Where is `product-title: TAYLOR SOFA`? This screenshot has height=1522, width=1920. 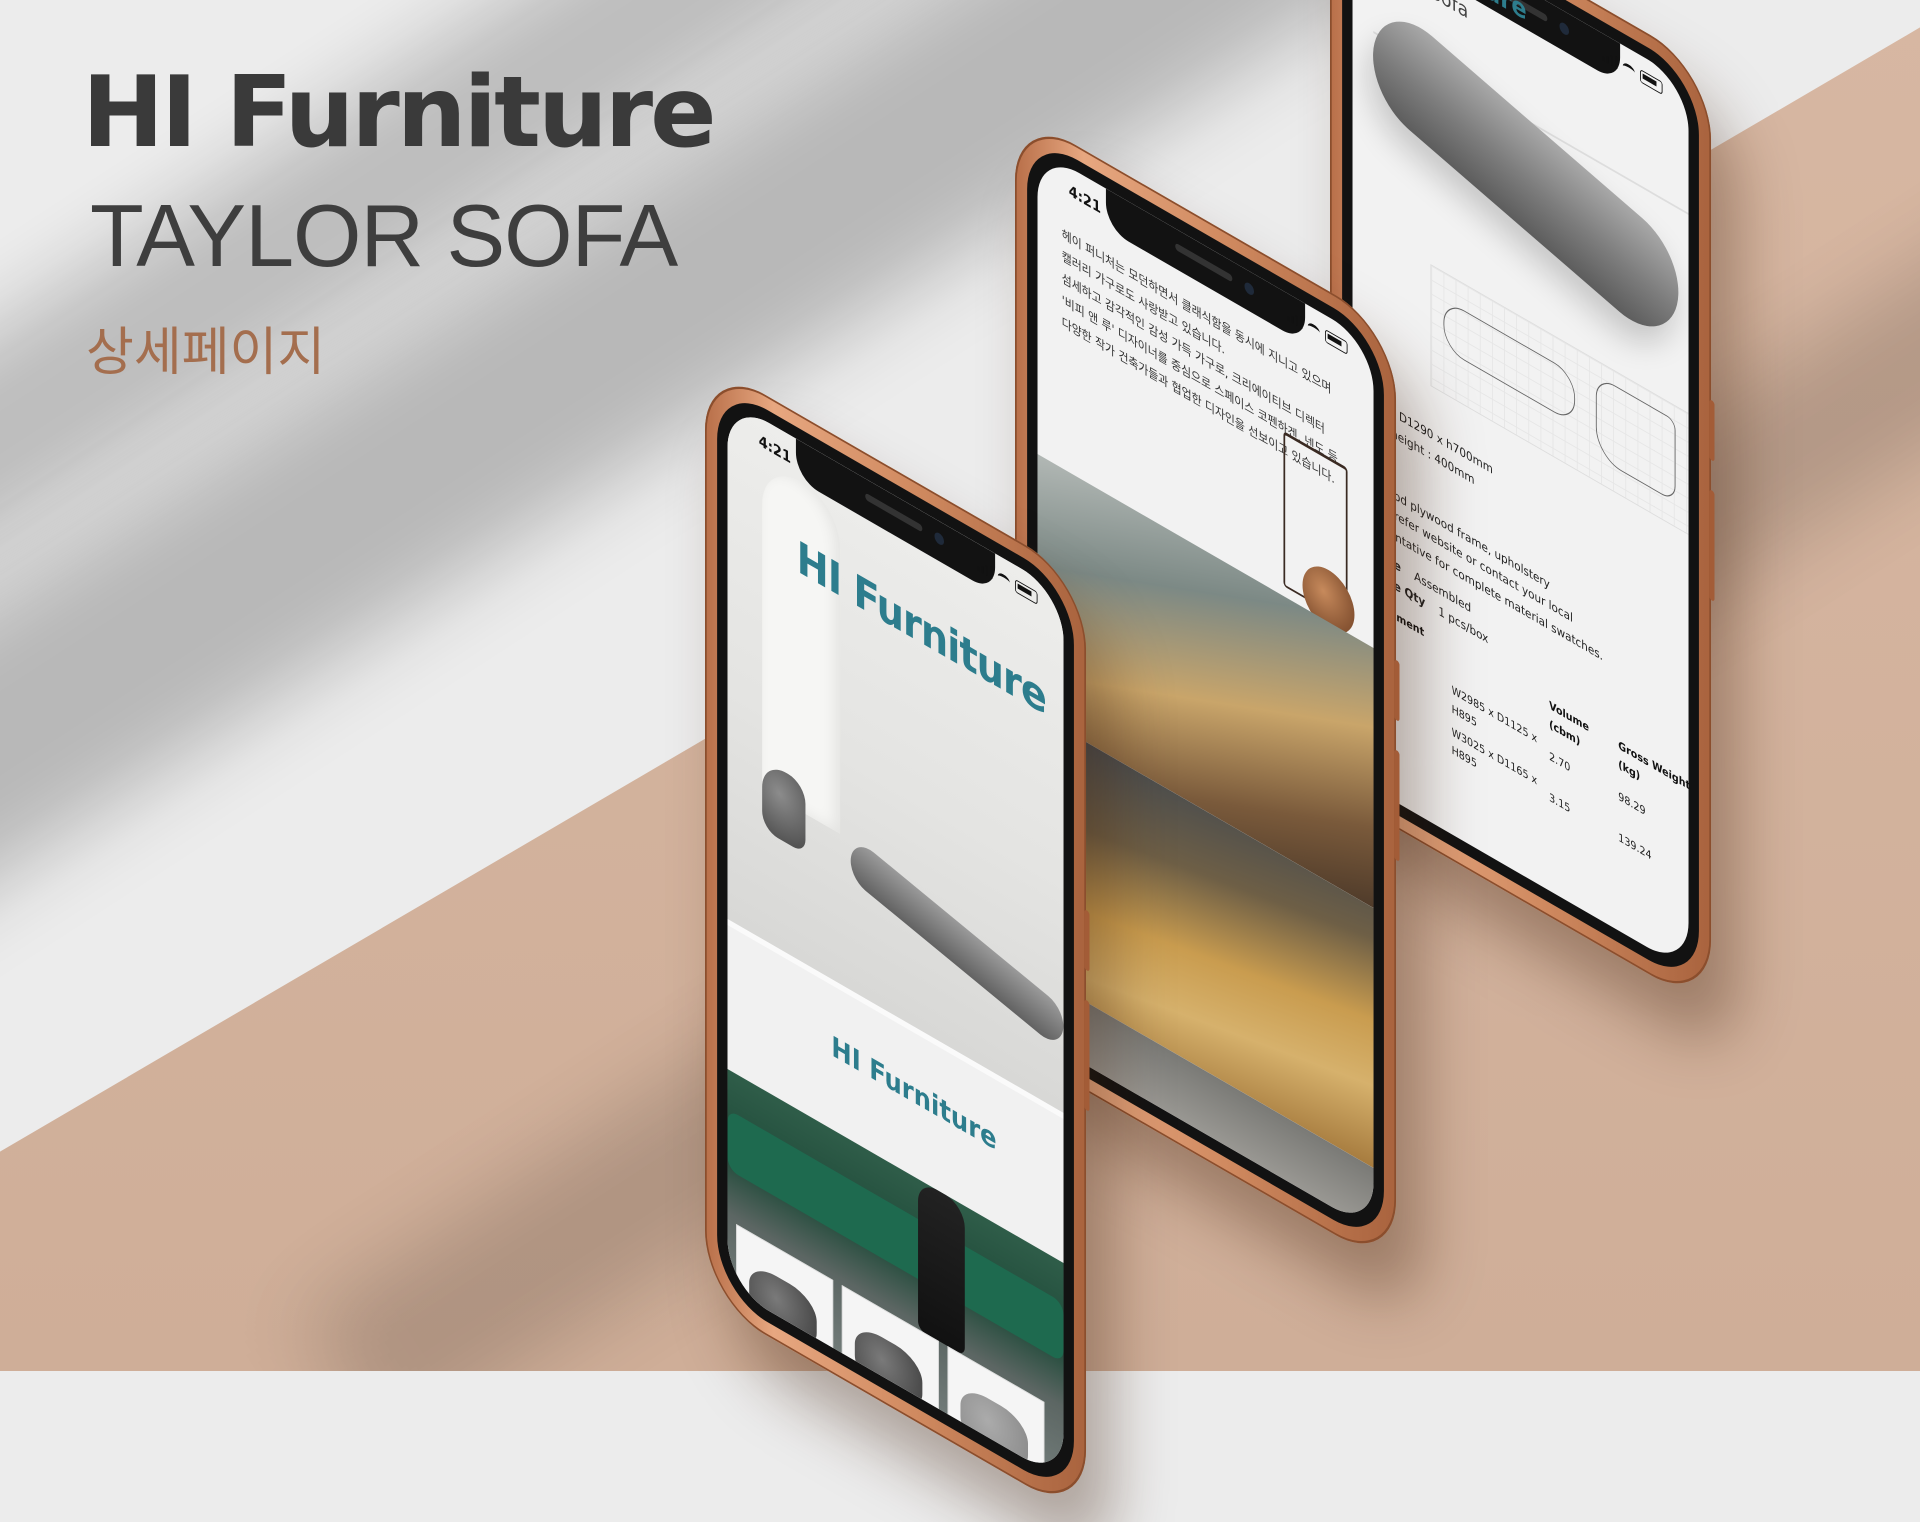
product-title: TAYLOR SOFA is located at coordinates (384, 235).